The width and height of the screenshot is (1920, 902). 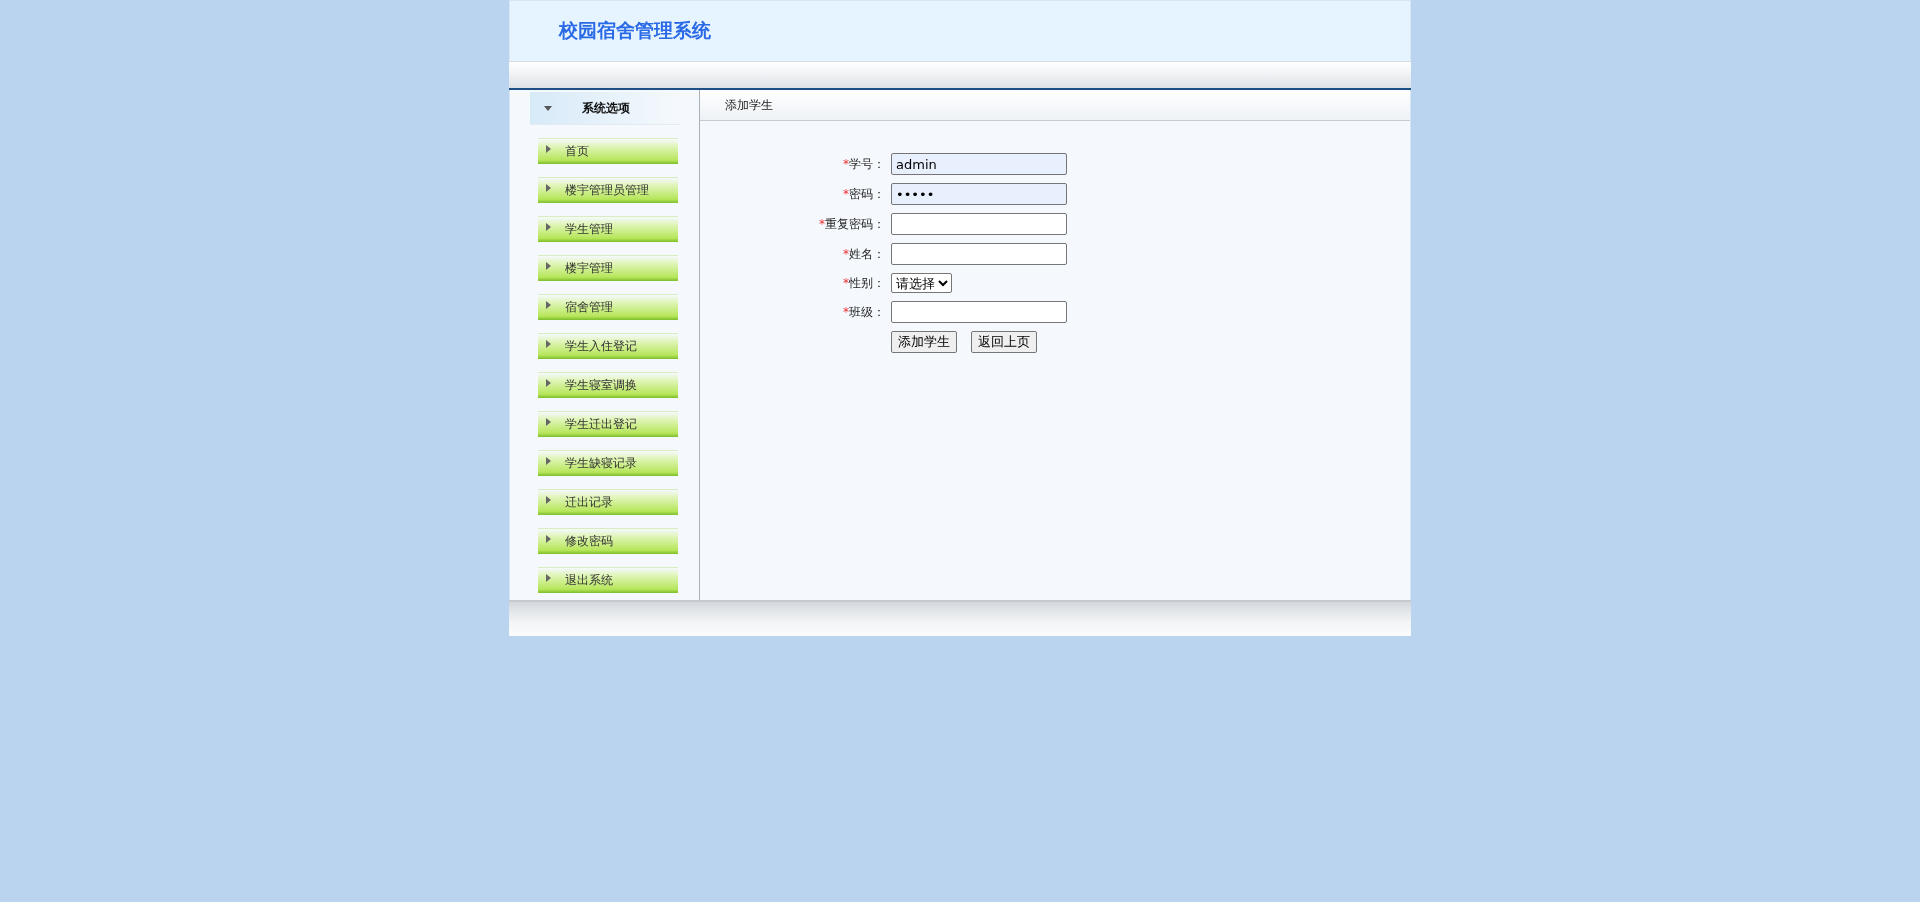 I want to click on sidebar-item: 楼宇管理员管理, so click(x=608, y=190).